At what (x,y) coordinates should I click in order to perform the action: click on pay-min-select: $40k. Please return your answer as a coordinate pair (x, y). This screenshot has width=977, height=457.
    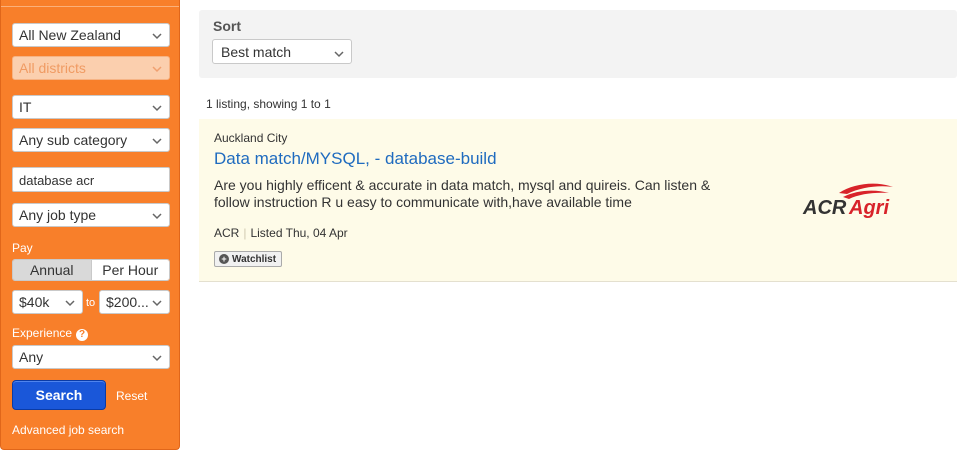
    Looking at the image, I should click on (47, 302).